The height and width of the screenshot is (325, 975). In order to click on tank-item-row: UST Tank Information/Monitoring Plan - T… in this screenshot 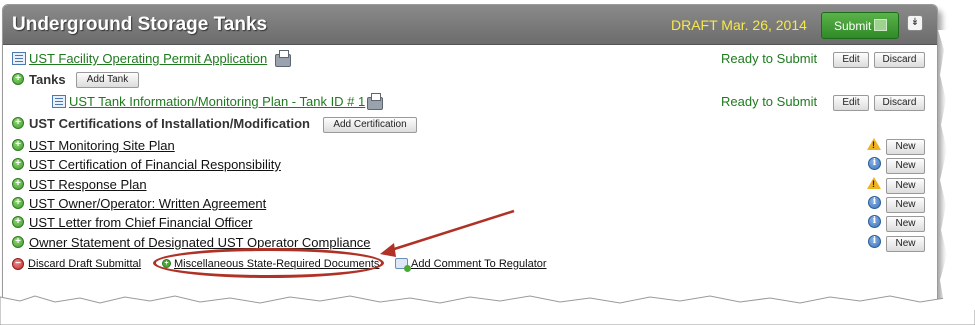, I will do `click(470, 101)`.